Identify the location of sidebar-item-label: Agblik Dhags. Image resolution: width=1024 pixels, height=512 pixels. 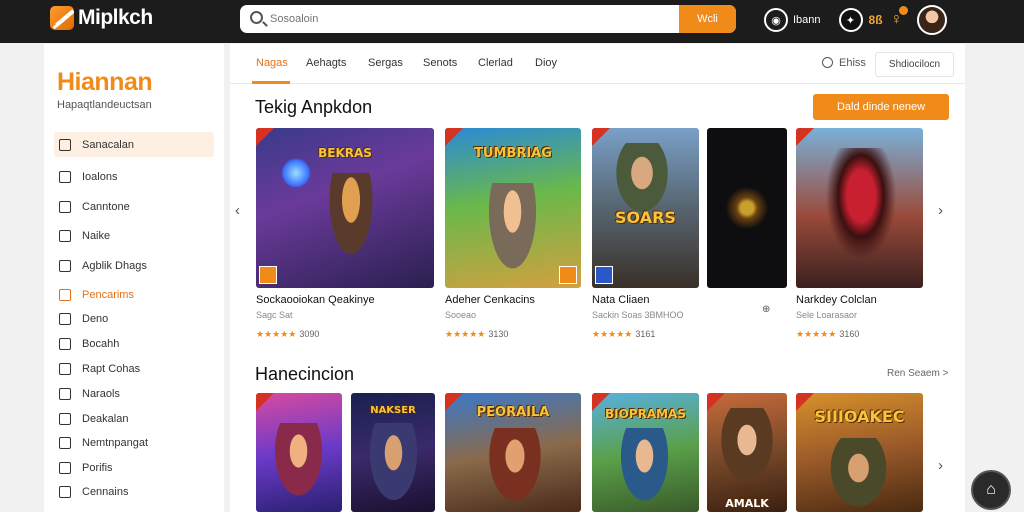
(114, 265).